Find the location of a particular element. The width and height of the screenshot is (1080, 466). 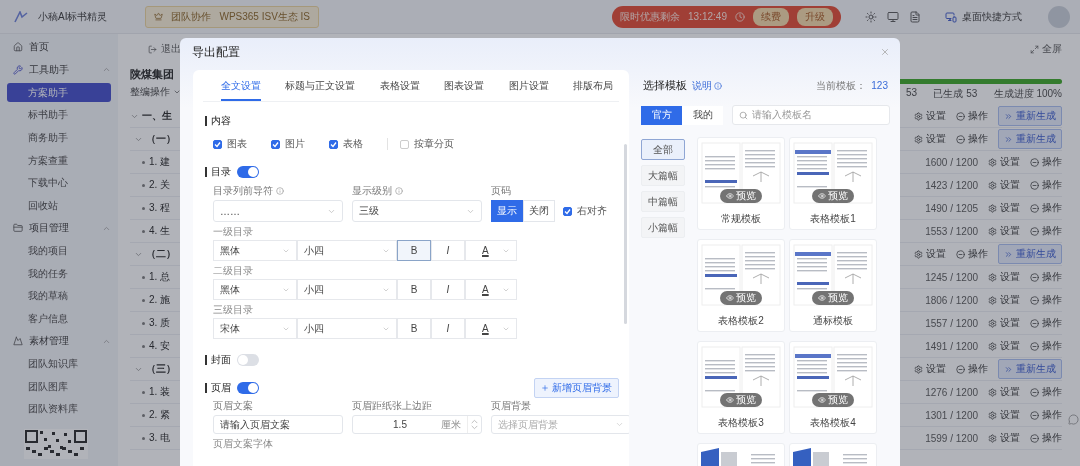

settings-tab: 图表设置 is located at coordinates (464, 85).